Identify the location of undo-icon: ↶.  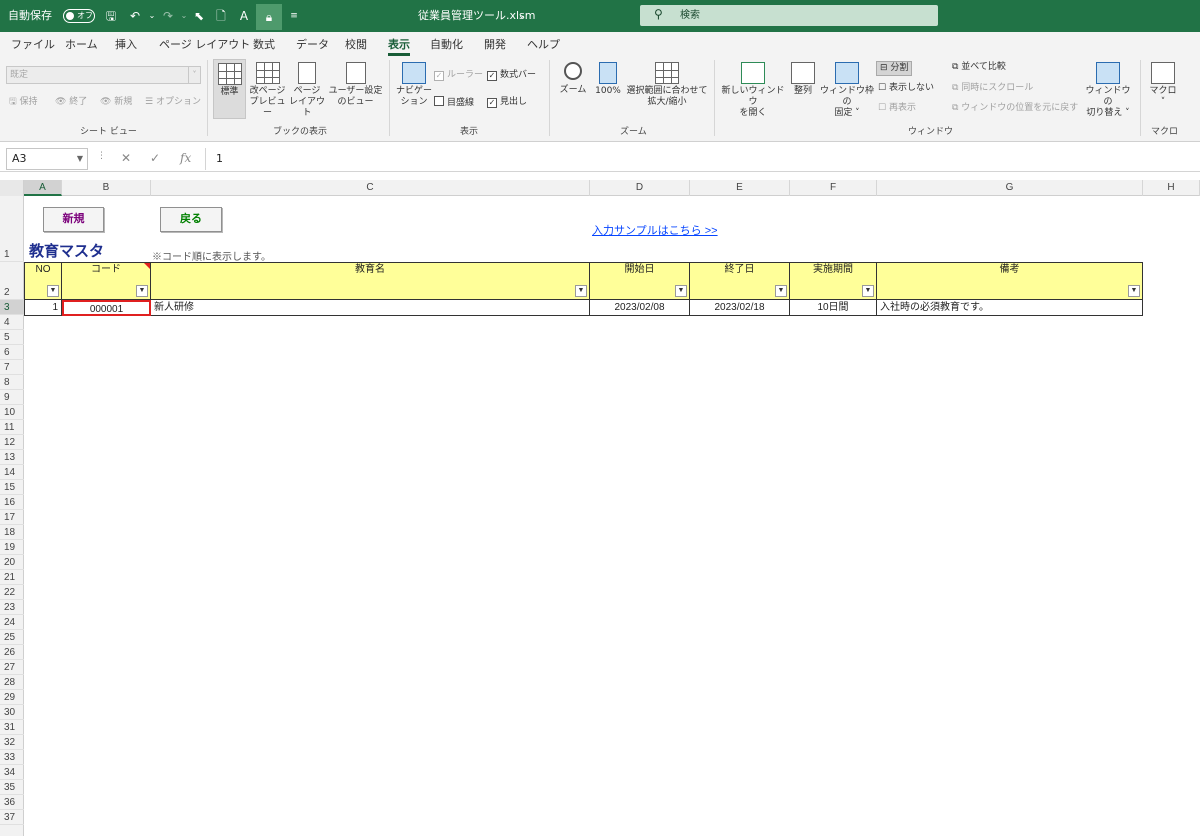
(135, 16).